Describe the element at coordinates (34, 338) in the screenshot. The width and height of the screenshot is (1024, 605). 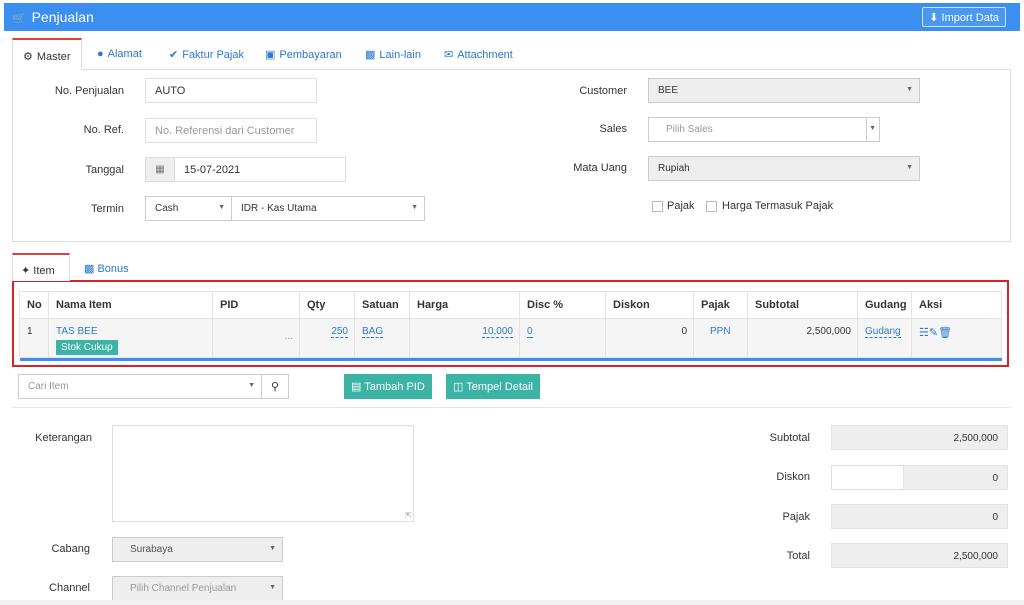
I see `cell-no: 1` at that location.